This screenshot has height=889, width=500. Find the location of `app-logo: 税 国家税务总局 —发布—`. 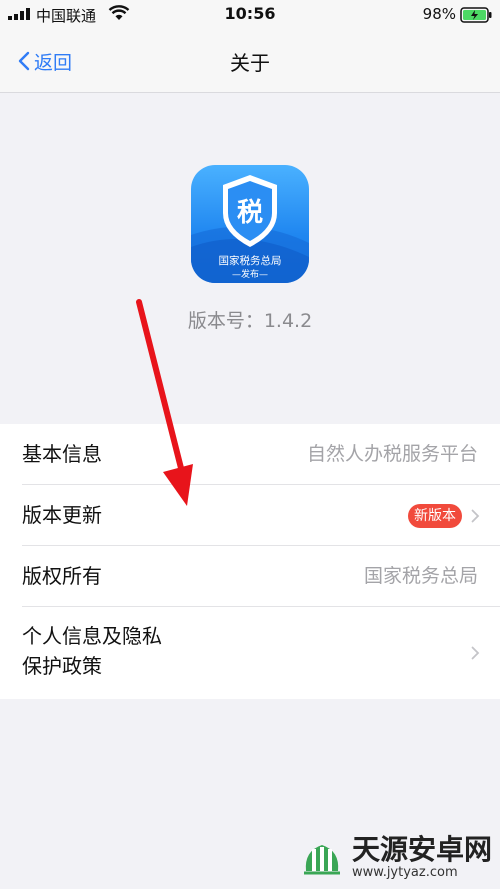

app-logo: 税 国家税务总局 —发布— is located at coordinates (250, 224).